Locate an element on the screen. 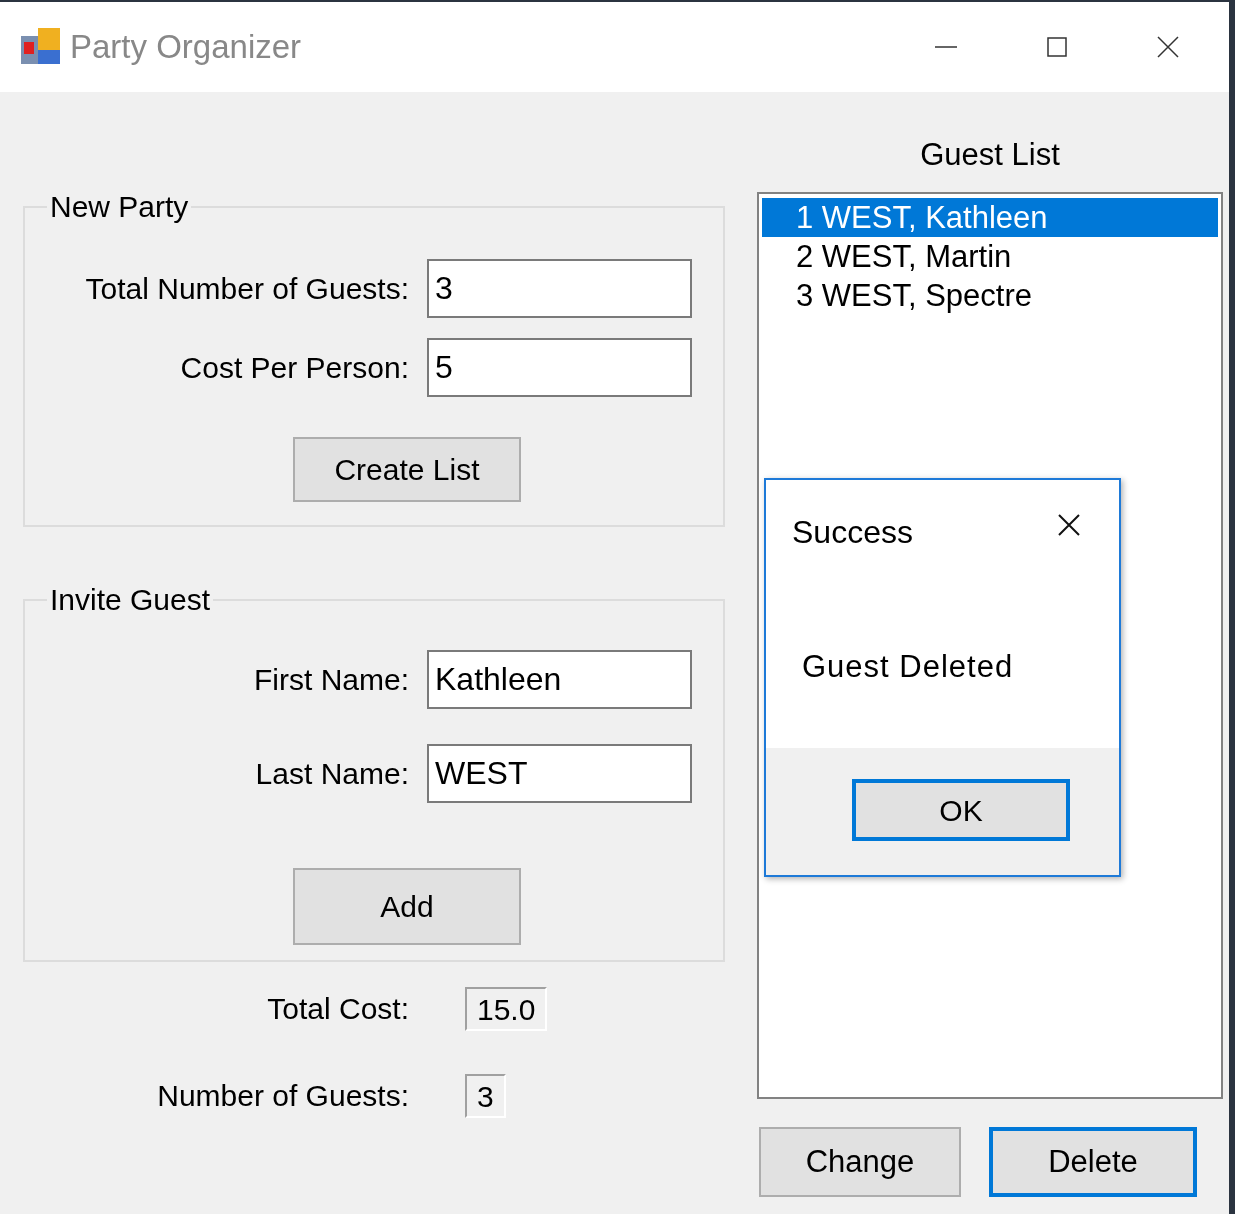 This screenshot has height=1214, width=1235. field-label: Total Number of Guests: is located at coordinates (247, 289).